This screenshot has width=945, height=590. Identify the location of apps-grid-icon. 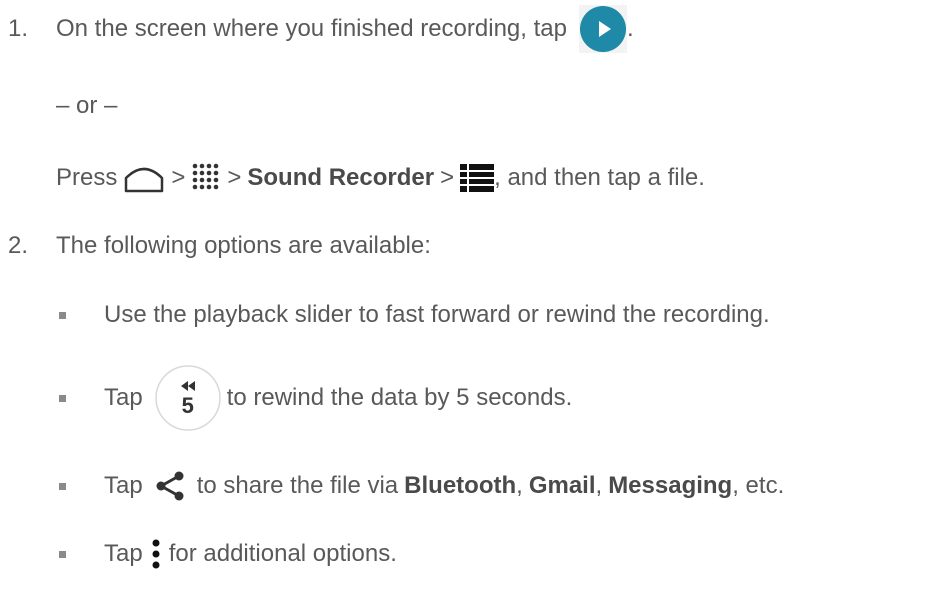
(206, 178).